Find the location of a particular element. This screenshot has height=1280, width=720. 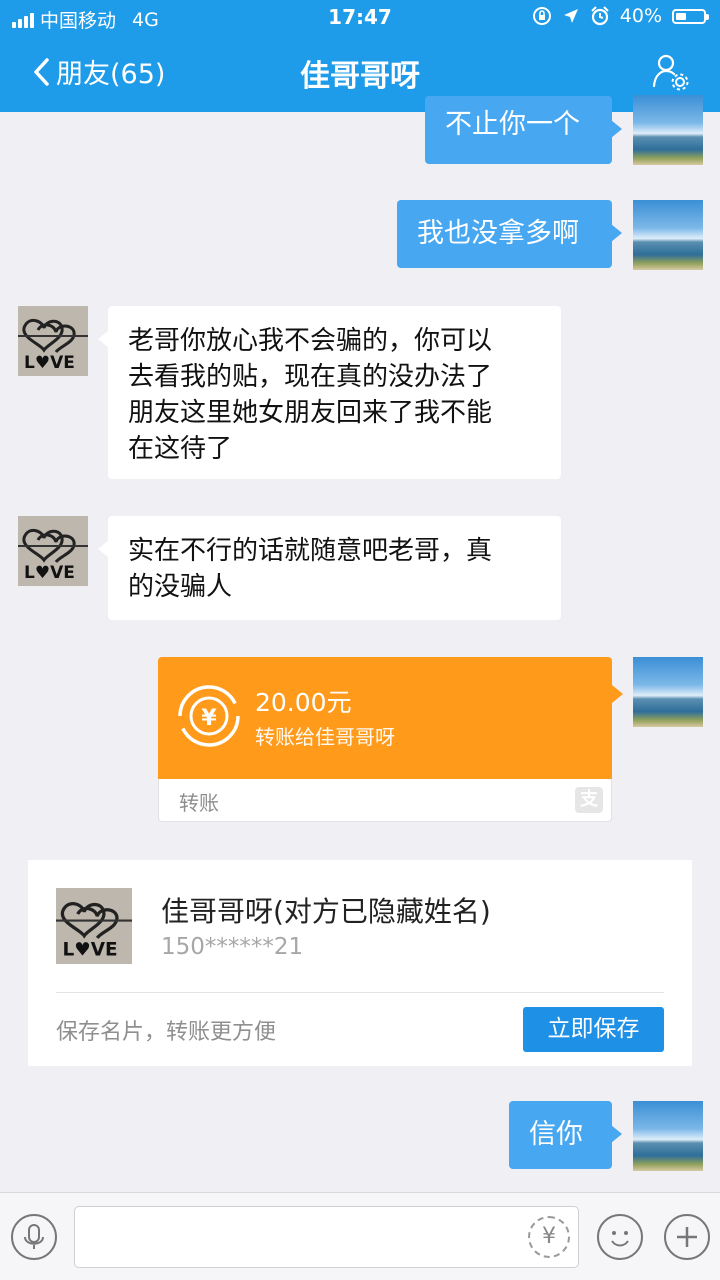

transfer-description: 转账给佳哥哥呀 is located at coordinates (325, 737).